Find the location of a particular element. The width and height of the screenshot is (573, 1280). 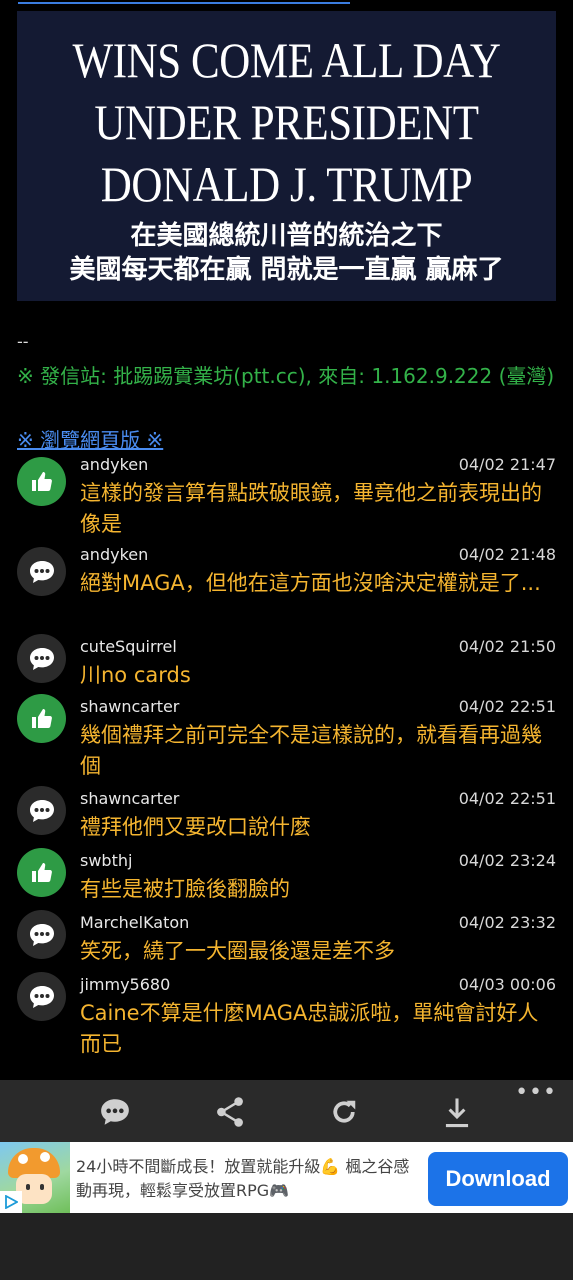

comment-username: MarchelKaton is located at coordinates (134, 922).